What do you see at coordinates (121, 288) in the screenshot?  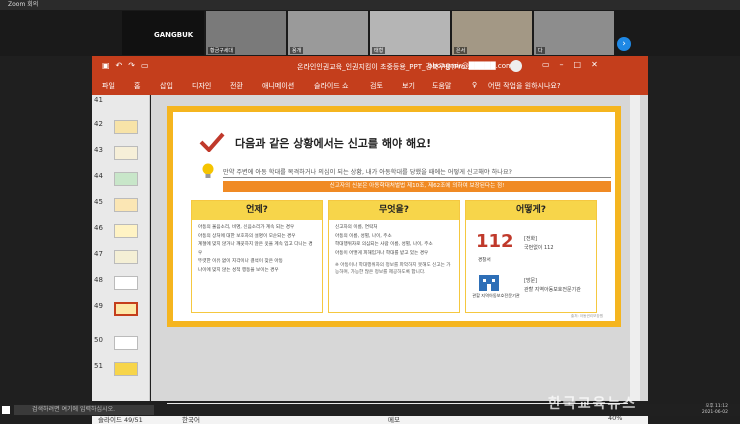 I see `slide-thumbnail: 48` at bounding box center [121, 288].